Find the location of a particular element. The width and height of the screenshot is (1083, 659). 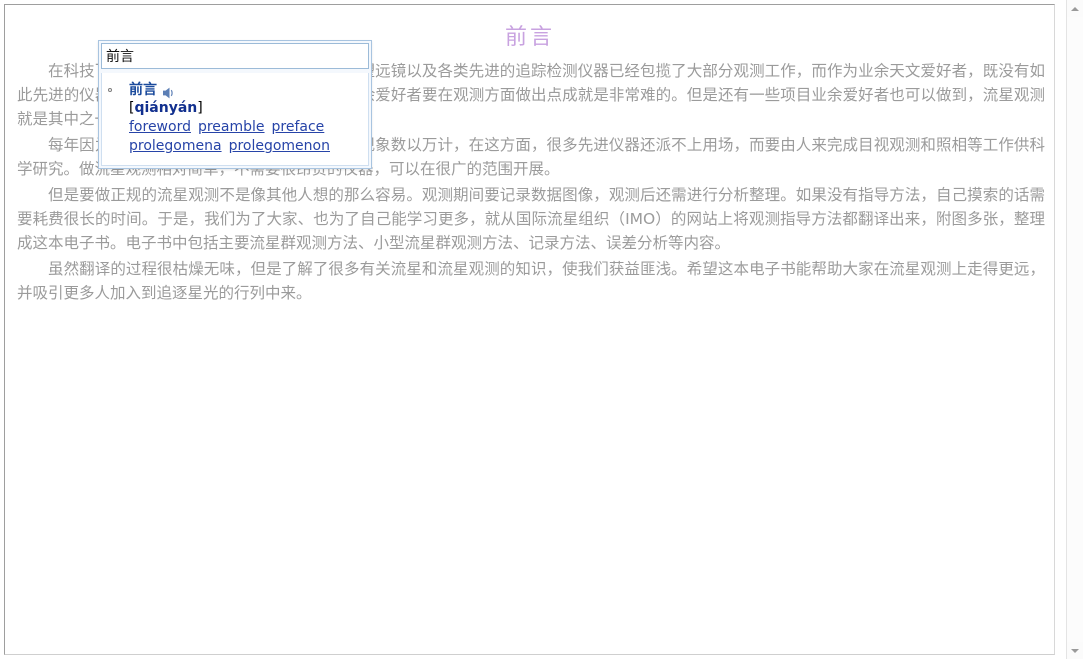

scroll-down-button is located at coordinates (1075, 650).